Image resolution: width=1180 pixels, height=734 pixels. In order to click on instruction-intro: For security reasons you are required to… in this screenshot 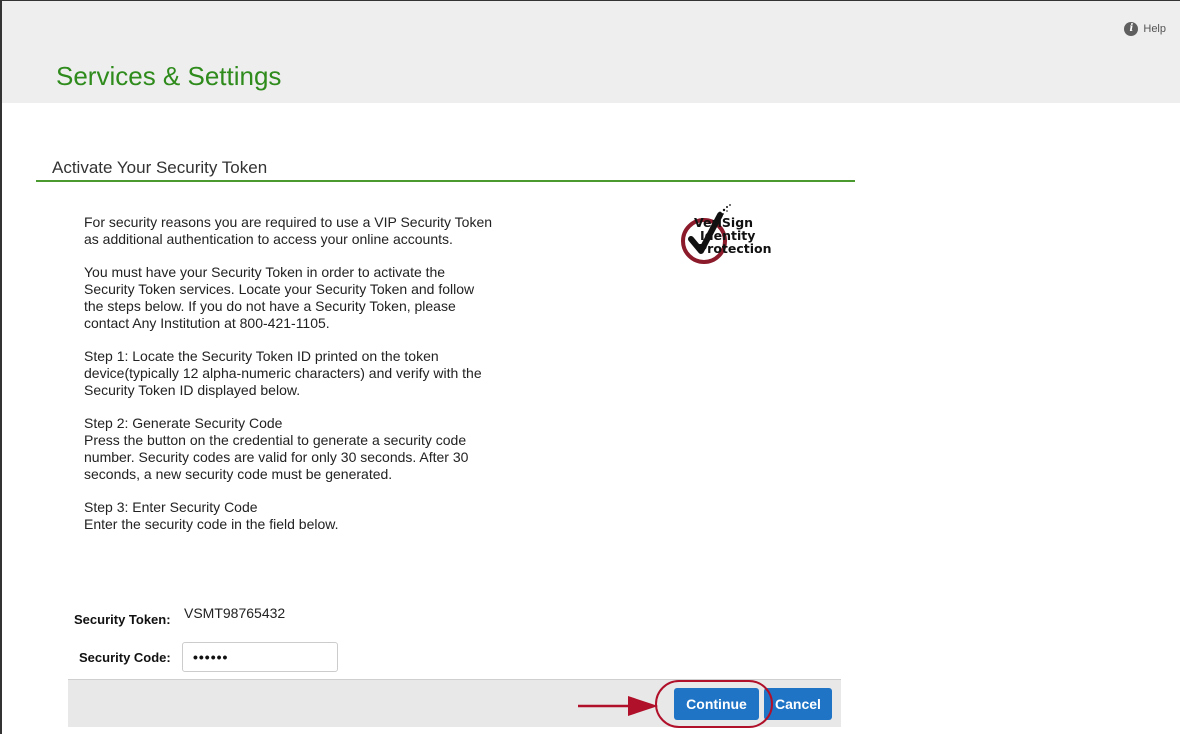, I will do `click(288, 230)`.